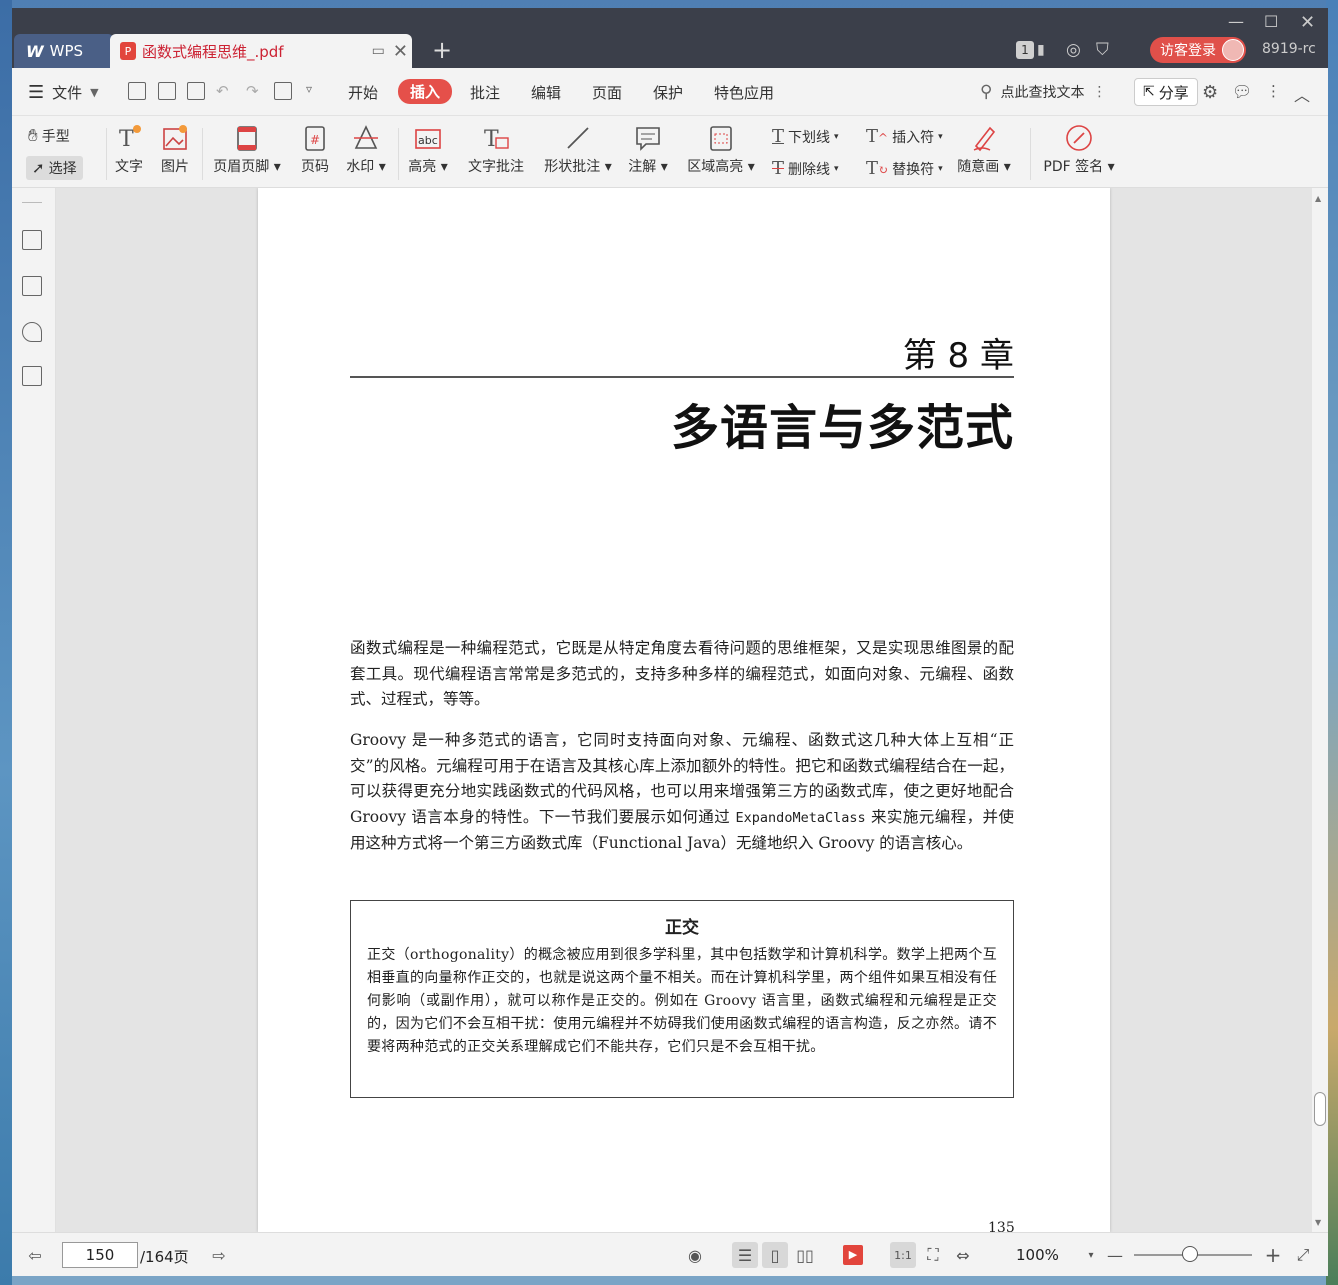 The height and width of the screenshot is (1285, 1338). I want to click on menu-start: 开始, so click(363, 92).